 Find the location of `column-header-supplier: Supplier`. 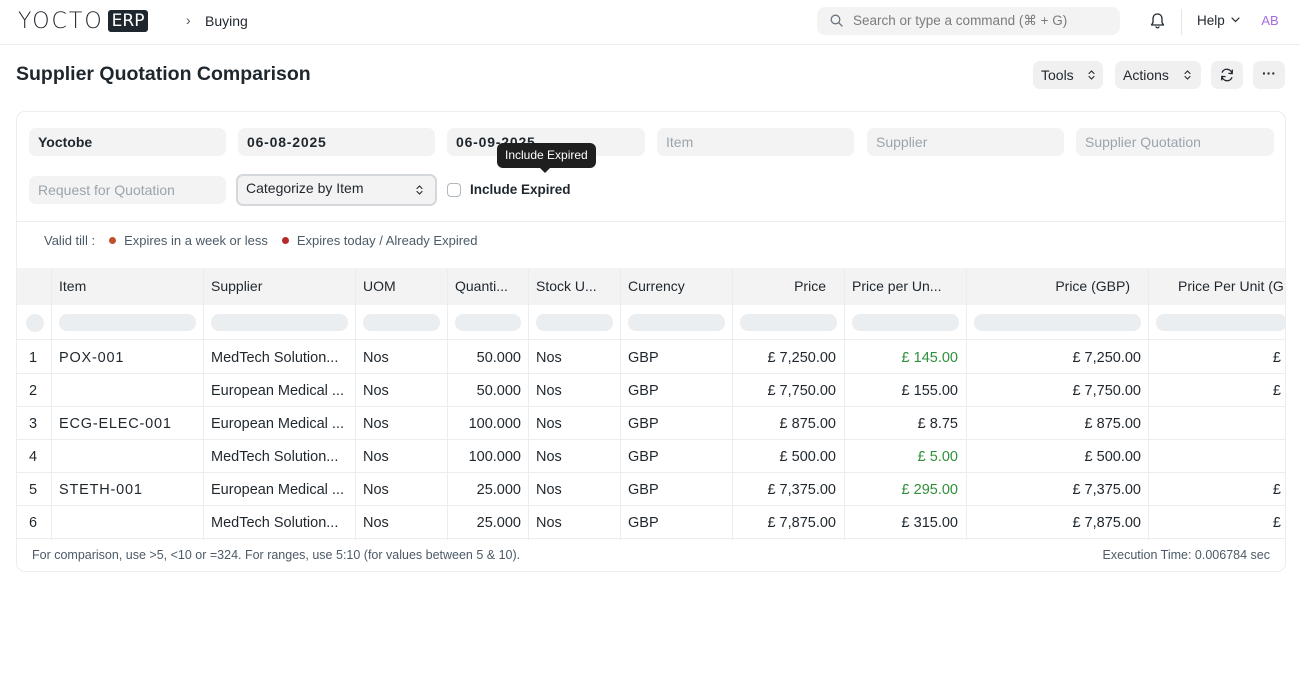

column-header-supplier: Supplier is located at coordinates (281, 286).